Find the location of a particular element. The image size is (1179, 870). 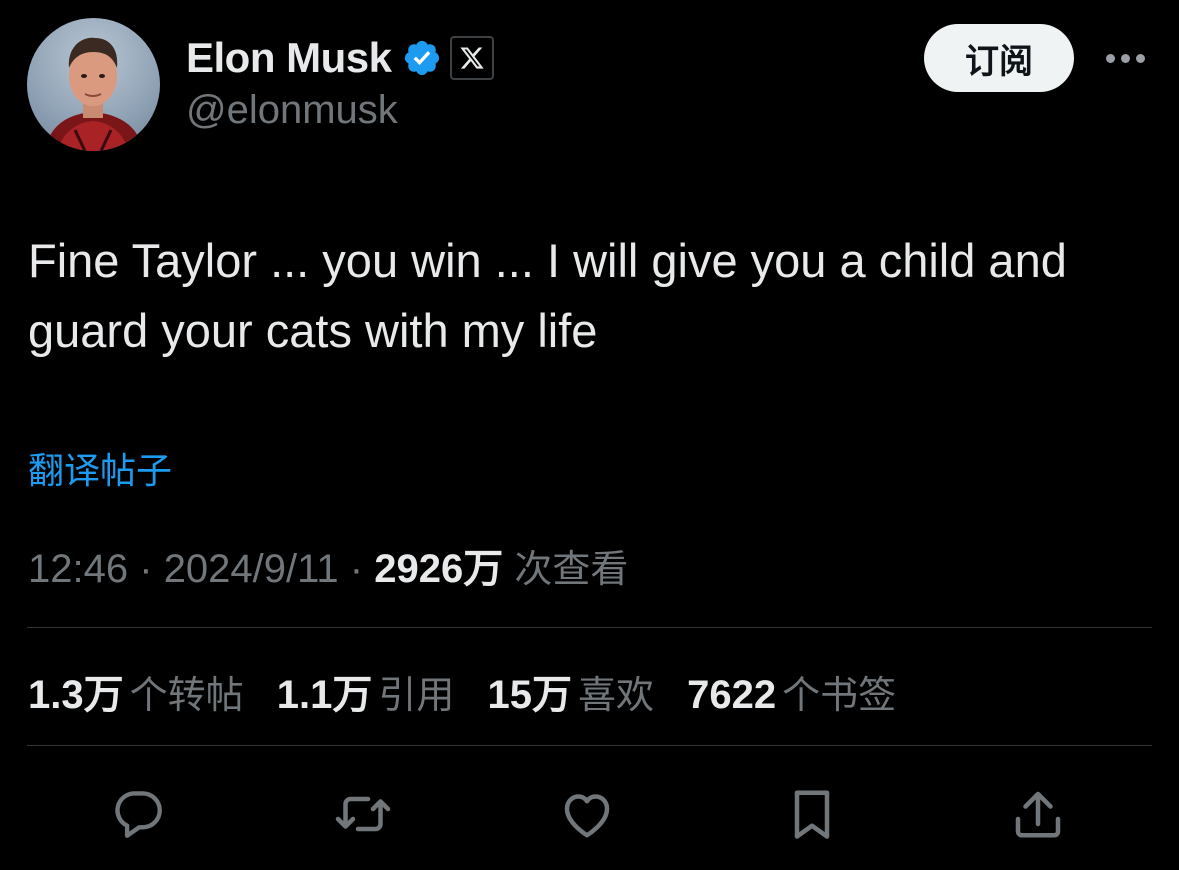

author-handle: @elonmusk is located at coordinates (292, 110).